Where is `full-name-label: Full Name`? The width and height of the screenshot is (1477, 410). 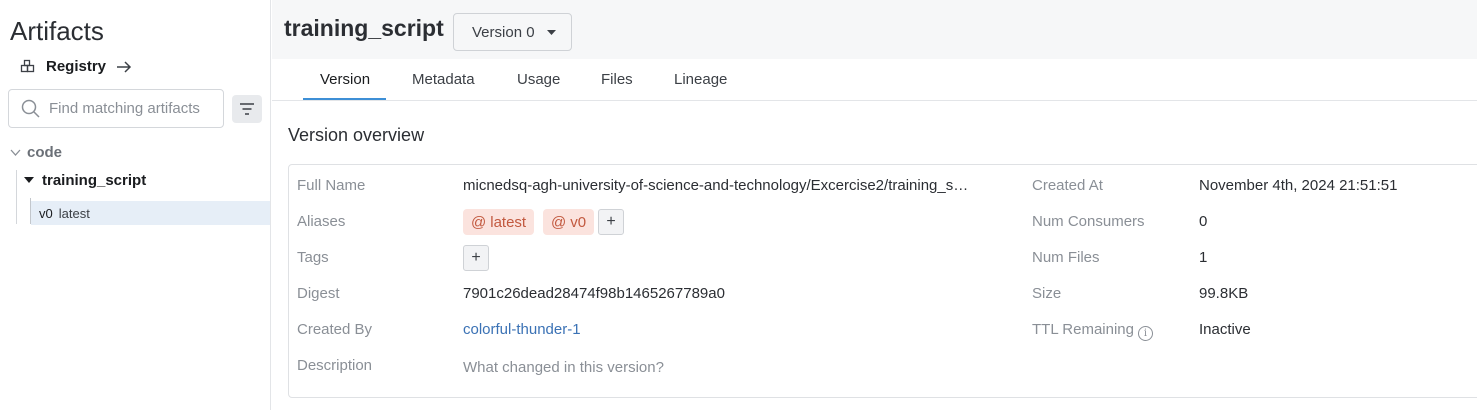
full-name-label: Full Name is located at coordinates (331, 185).